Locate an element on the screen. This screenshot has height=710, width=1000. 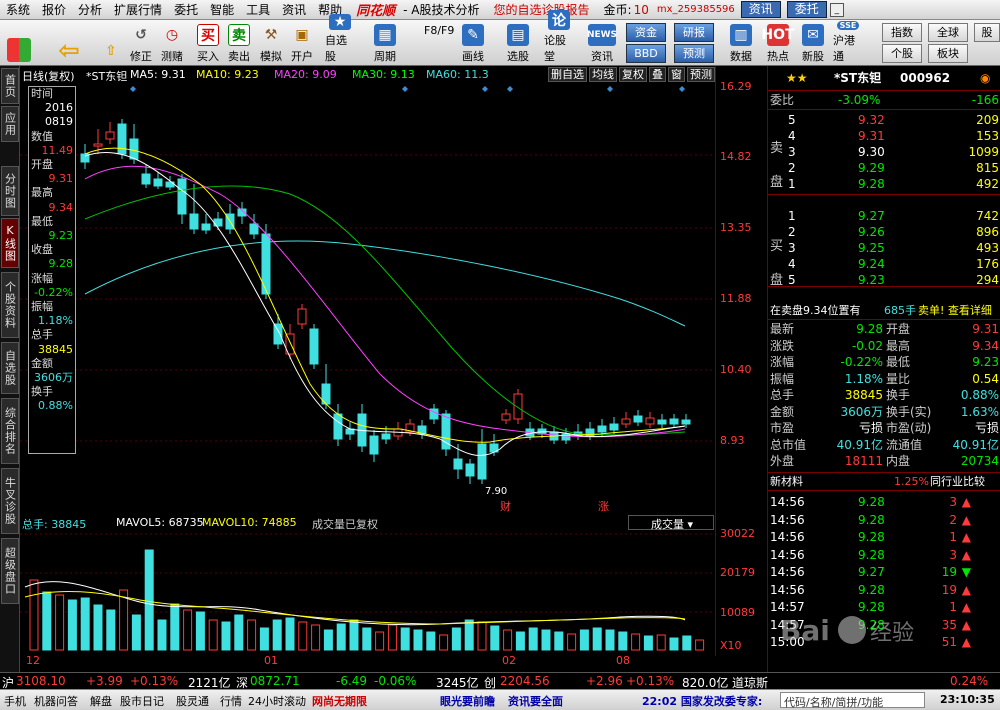
back-button: ⇦ is located at coordinates (69, 44).